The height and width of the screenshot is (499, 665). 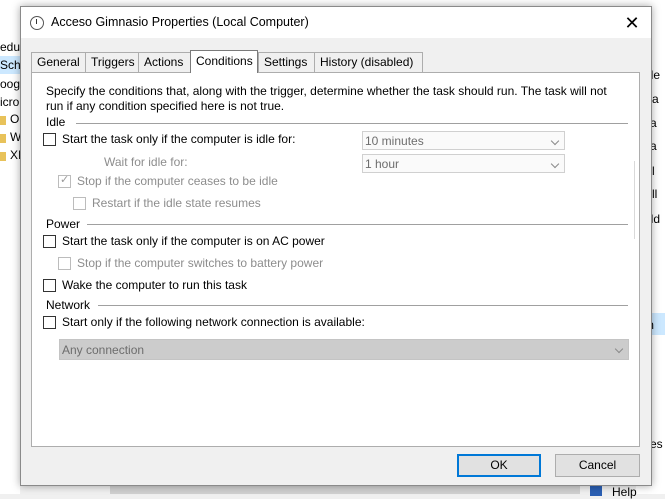 I want to click on tab-triggers: Triggers, so click(x=113, y=62).